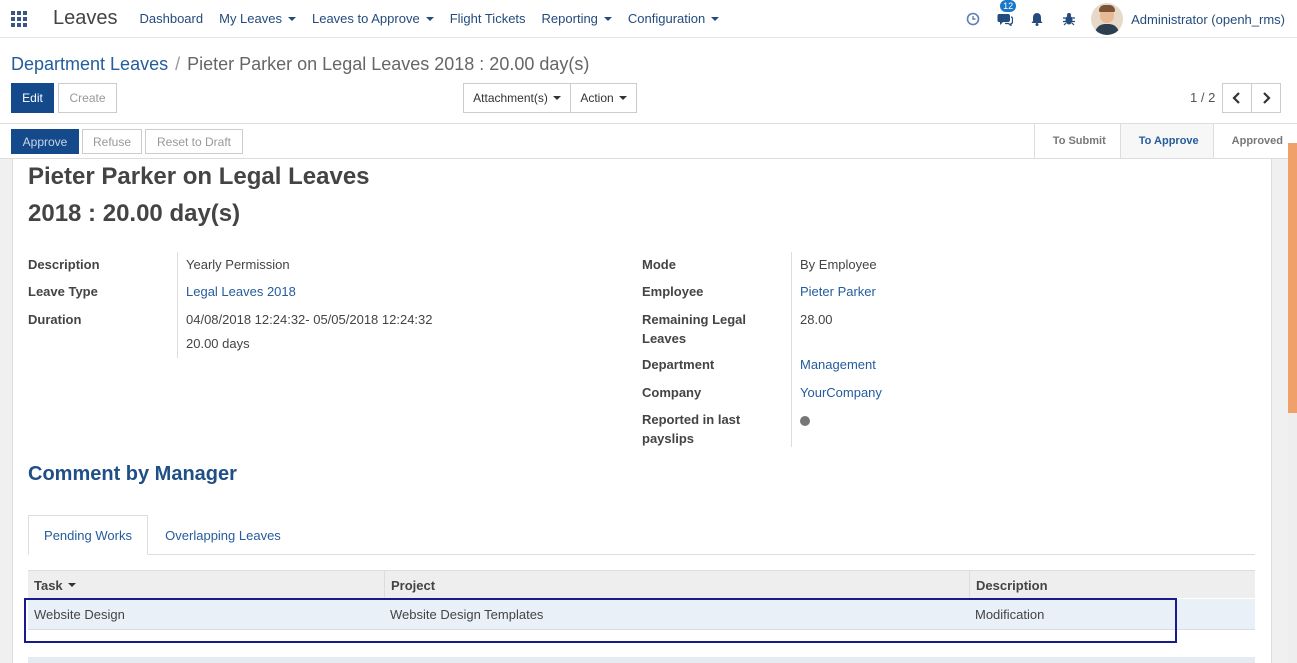 The width and height of the screenshot is (1297, 663). I want to click on apps-menu-icon, so click(19, 19).